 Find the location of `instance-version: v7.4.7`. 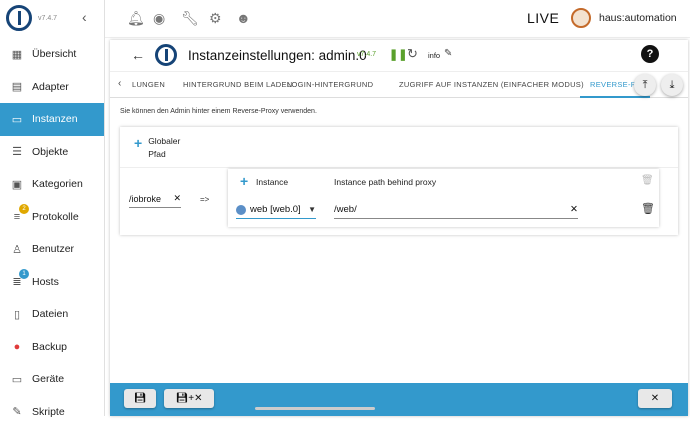

instance-version: v7.4.7 is located at coordinates (366, 54).